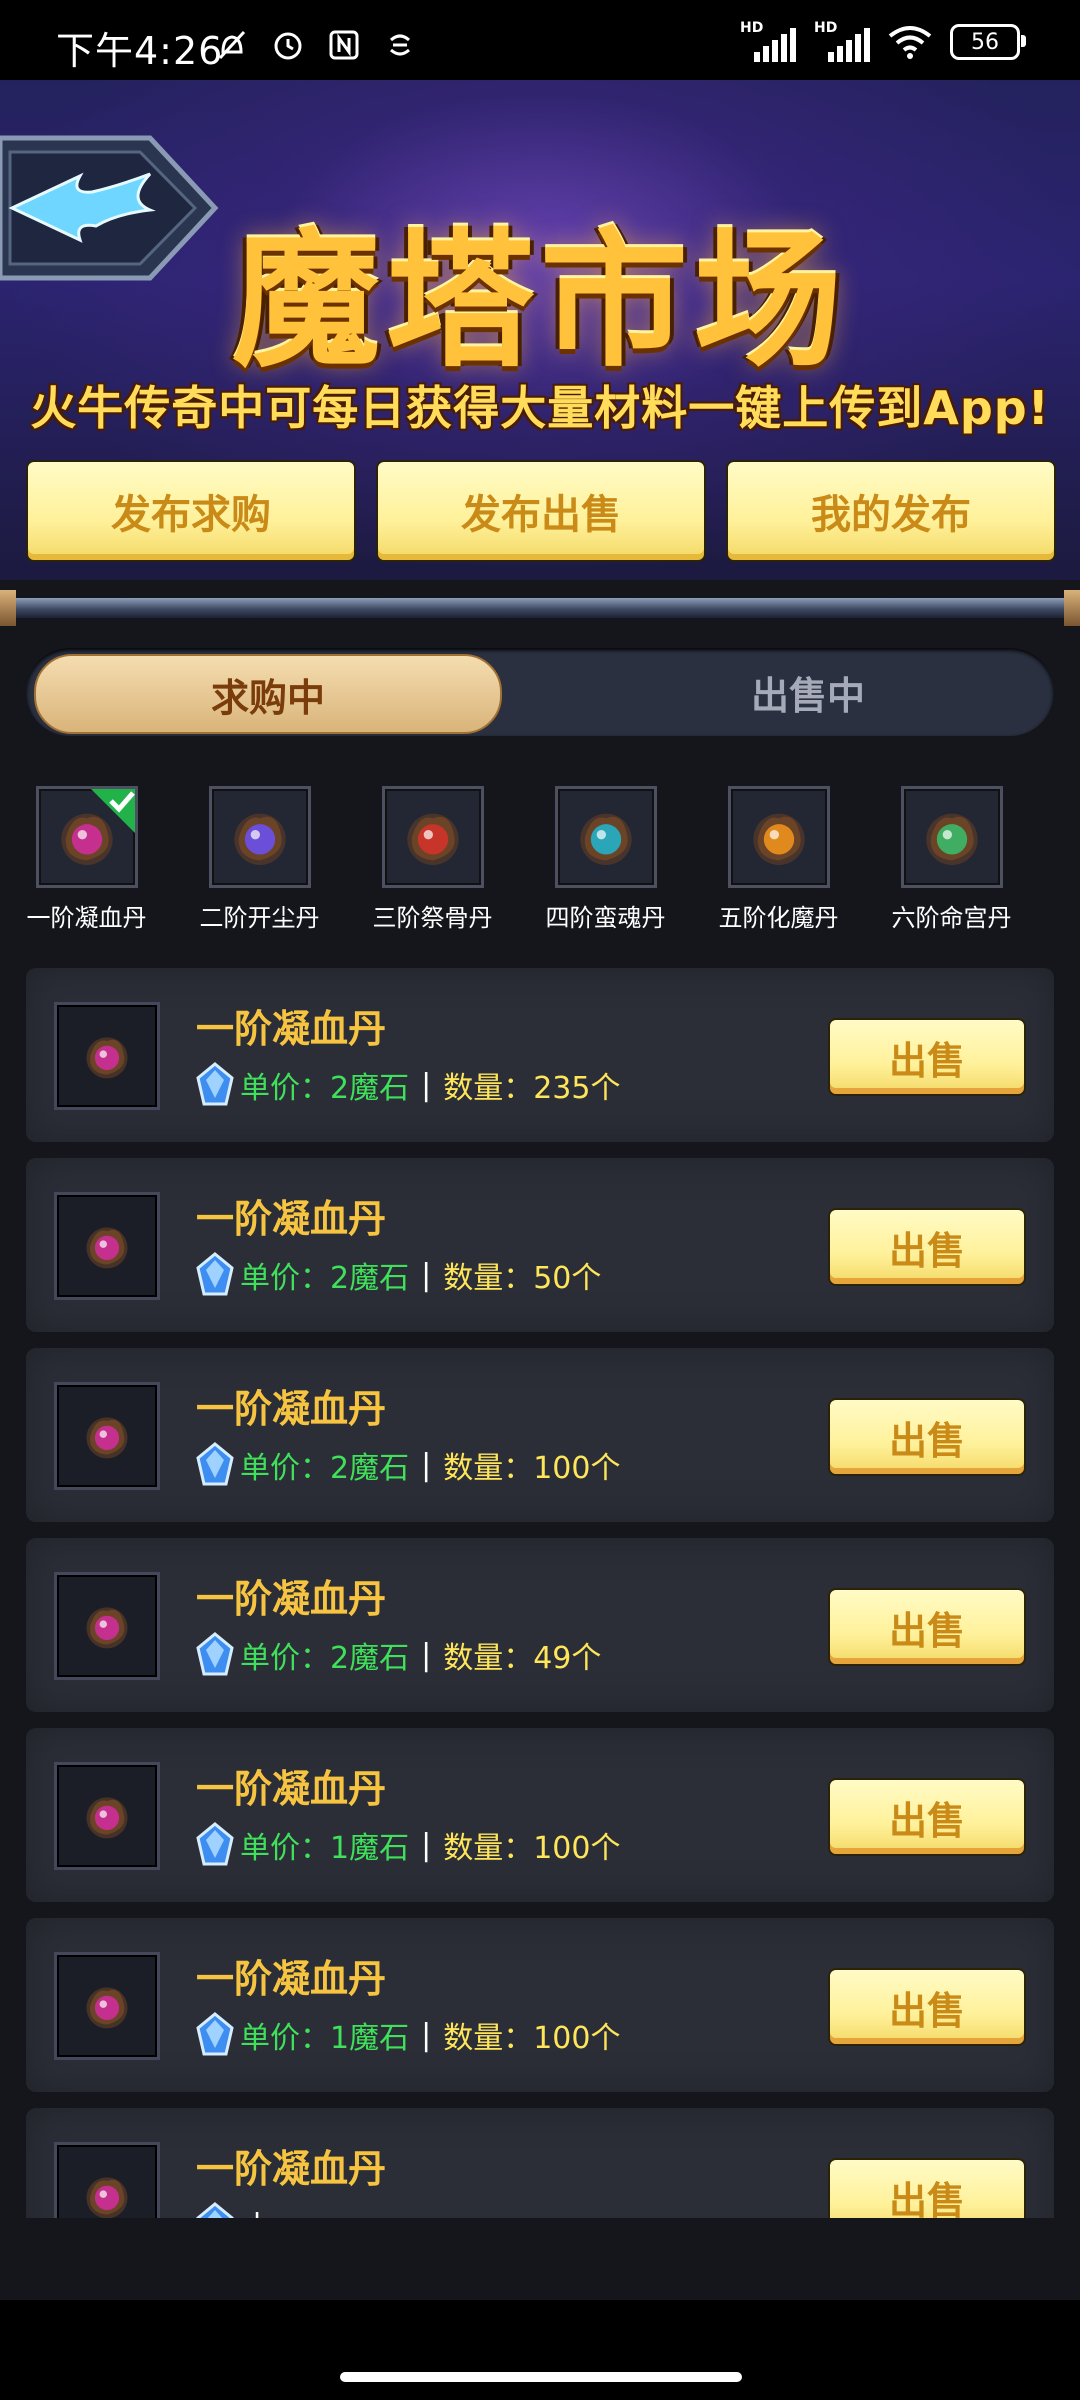  I want to click on category-item: 五阶化魔丹, so click(778, 859).